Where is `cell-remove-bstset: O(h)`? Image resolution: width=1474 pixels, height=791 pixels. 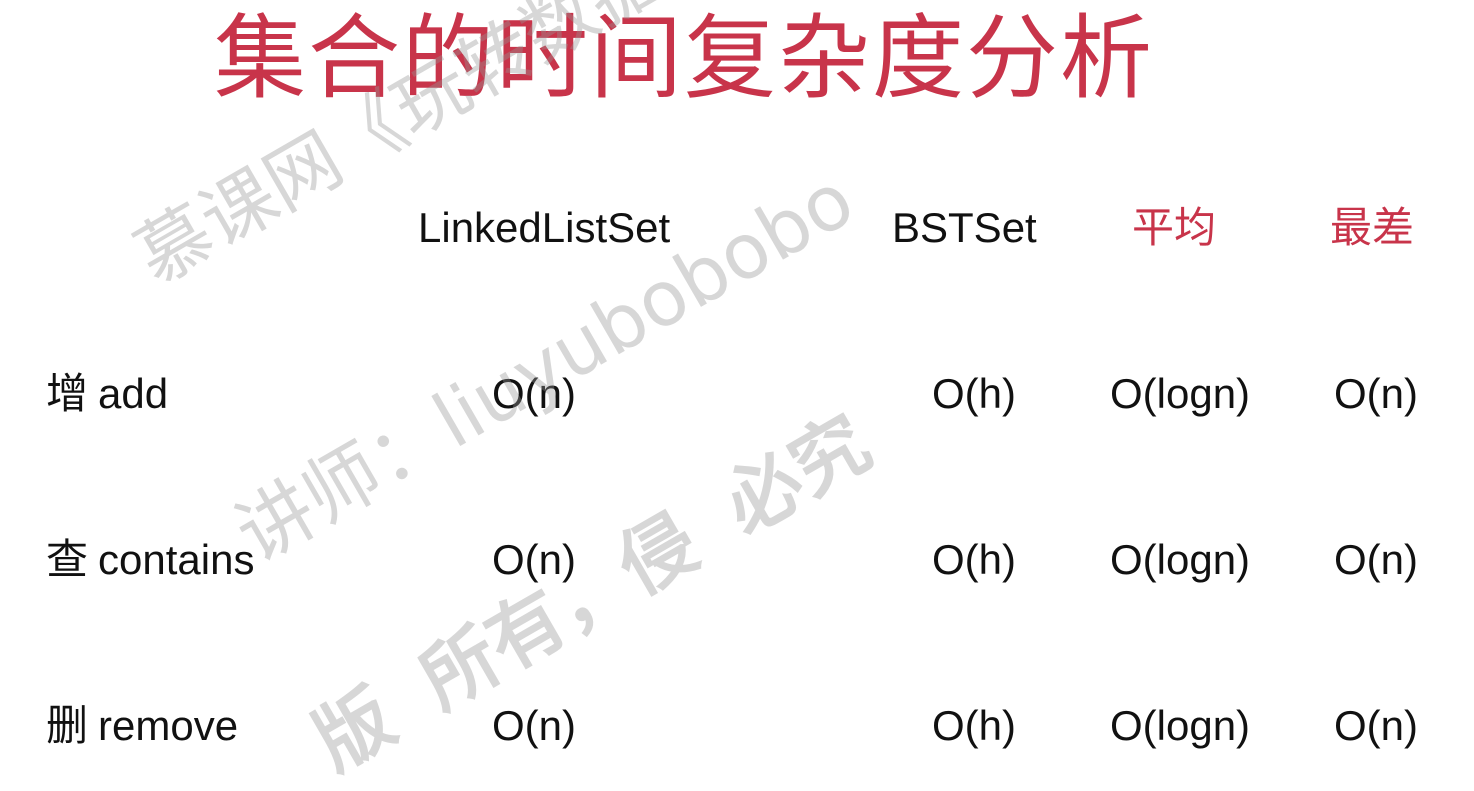 cell-remove-bstset: O(h) is located at coordinates (974, 725).